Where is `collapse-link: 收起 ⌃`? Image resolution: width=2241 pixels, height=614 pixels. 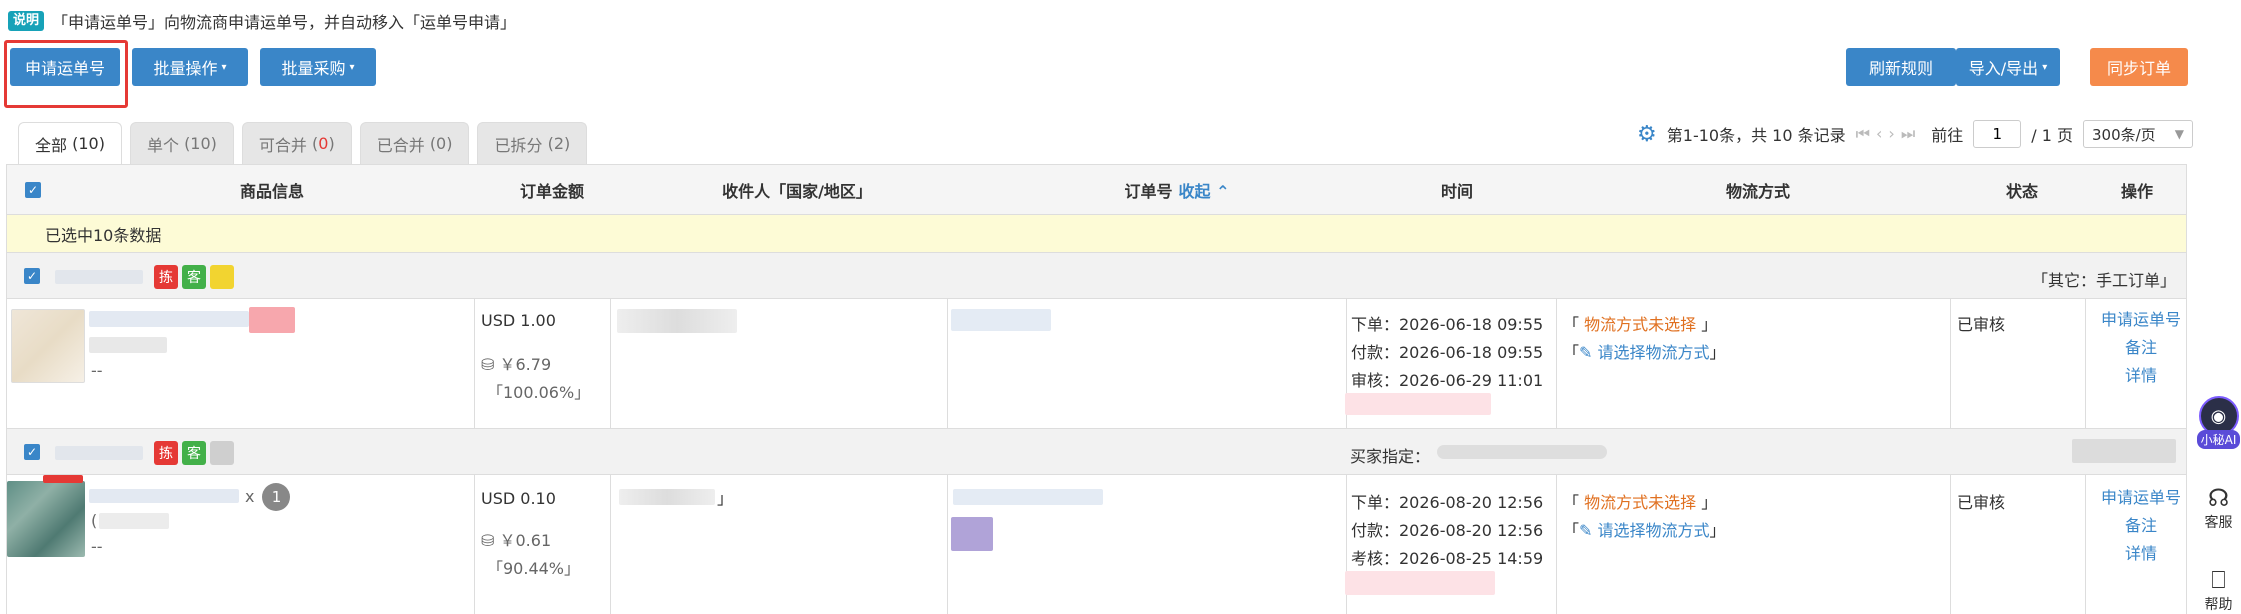 collapse-link: 收起 ⌃ is located at coordinates (1204, 190).